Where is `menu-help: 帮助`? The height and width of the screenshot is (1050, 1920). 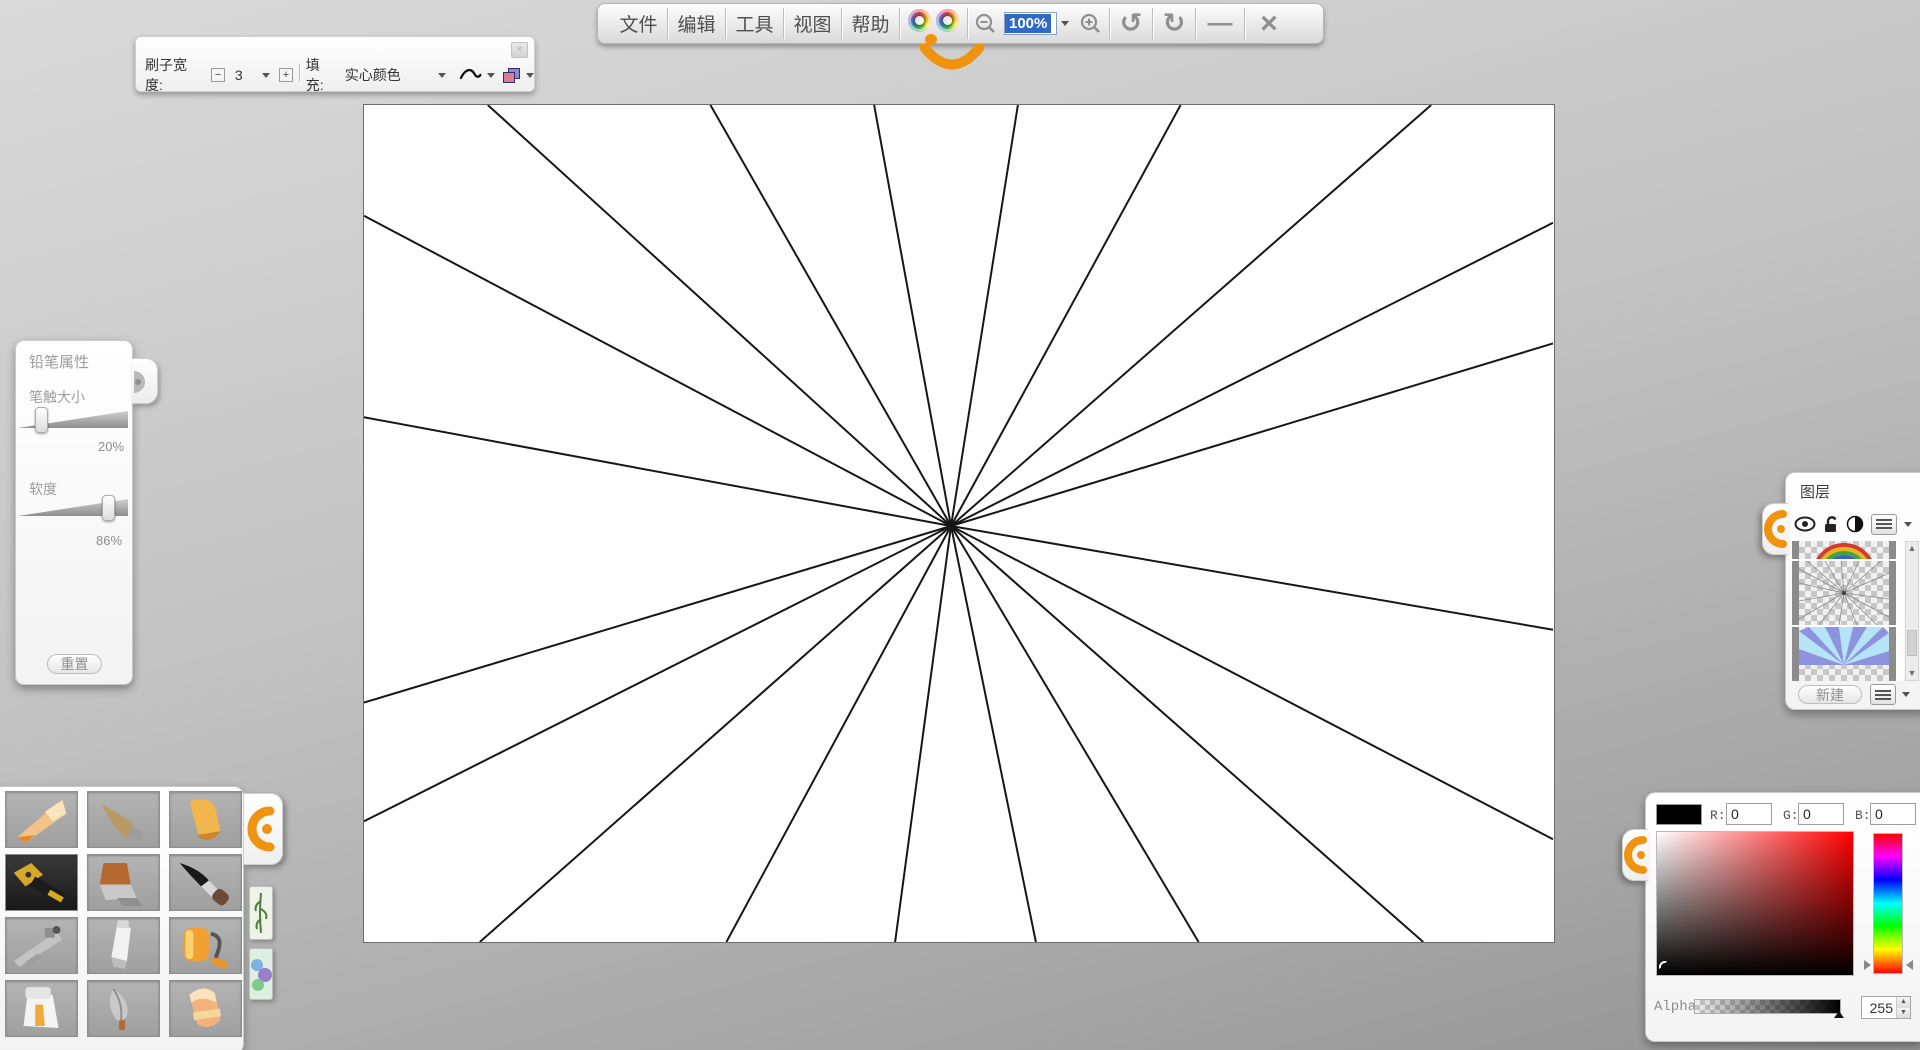 menu-help: 帮助 is located at coordinates (870, 23).